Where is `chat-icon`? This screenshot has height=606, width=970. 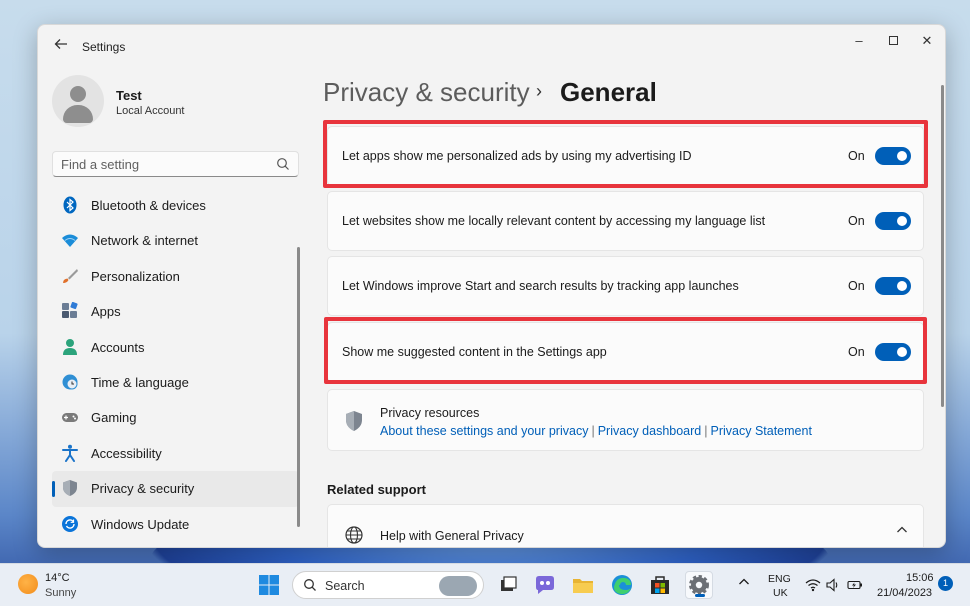
chat-icon is located at coordinates (545, 585).